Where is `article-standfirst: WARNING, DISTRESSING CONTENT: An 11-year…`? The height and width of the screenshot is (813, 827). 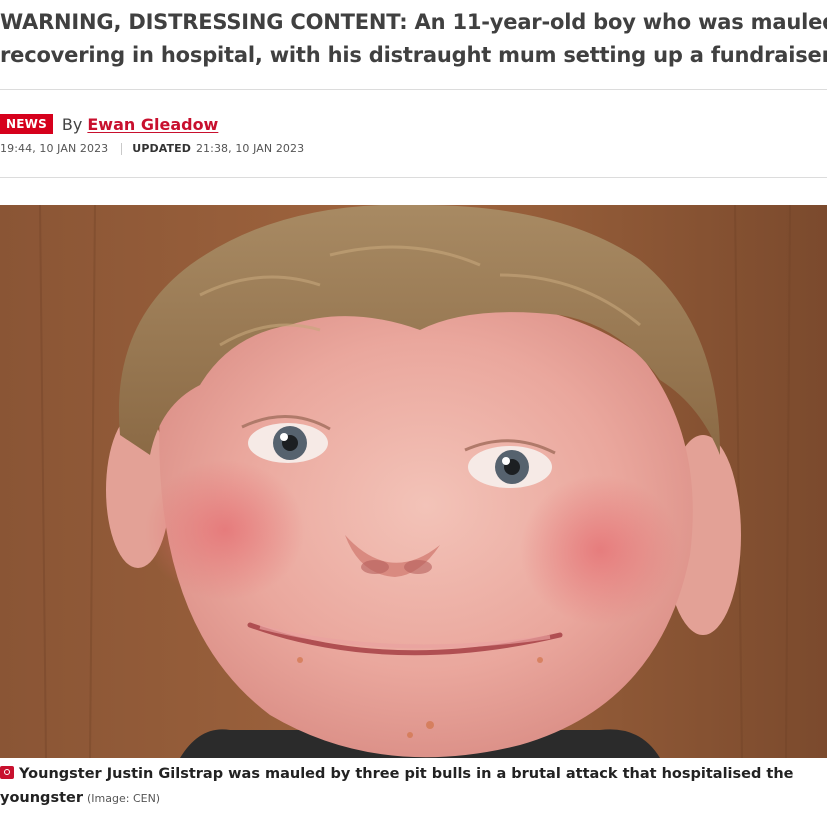 article-standfirst: WARNING, DISTRESSING CONTENT: An 11-year… is located at coordinates (413, 39).